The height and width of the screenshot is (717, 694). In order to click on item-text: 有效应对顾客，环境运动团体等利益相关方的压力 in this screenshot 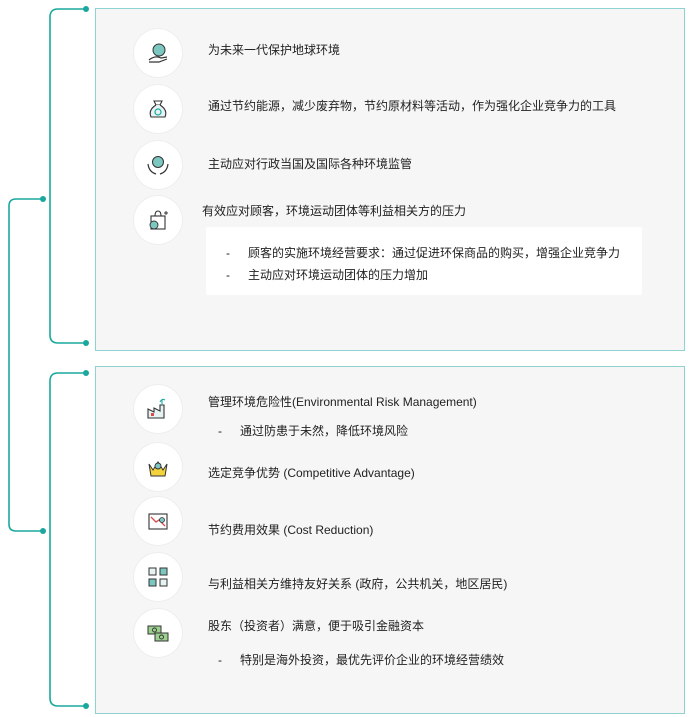, I will do `click(334, 211)`.